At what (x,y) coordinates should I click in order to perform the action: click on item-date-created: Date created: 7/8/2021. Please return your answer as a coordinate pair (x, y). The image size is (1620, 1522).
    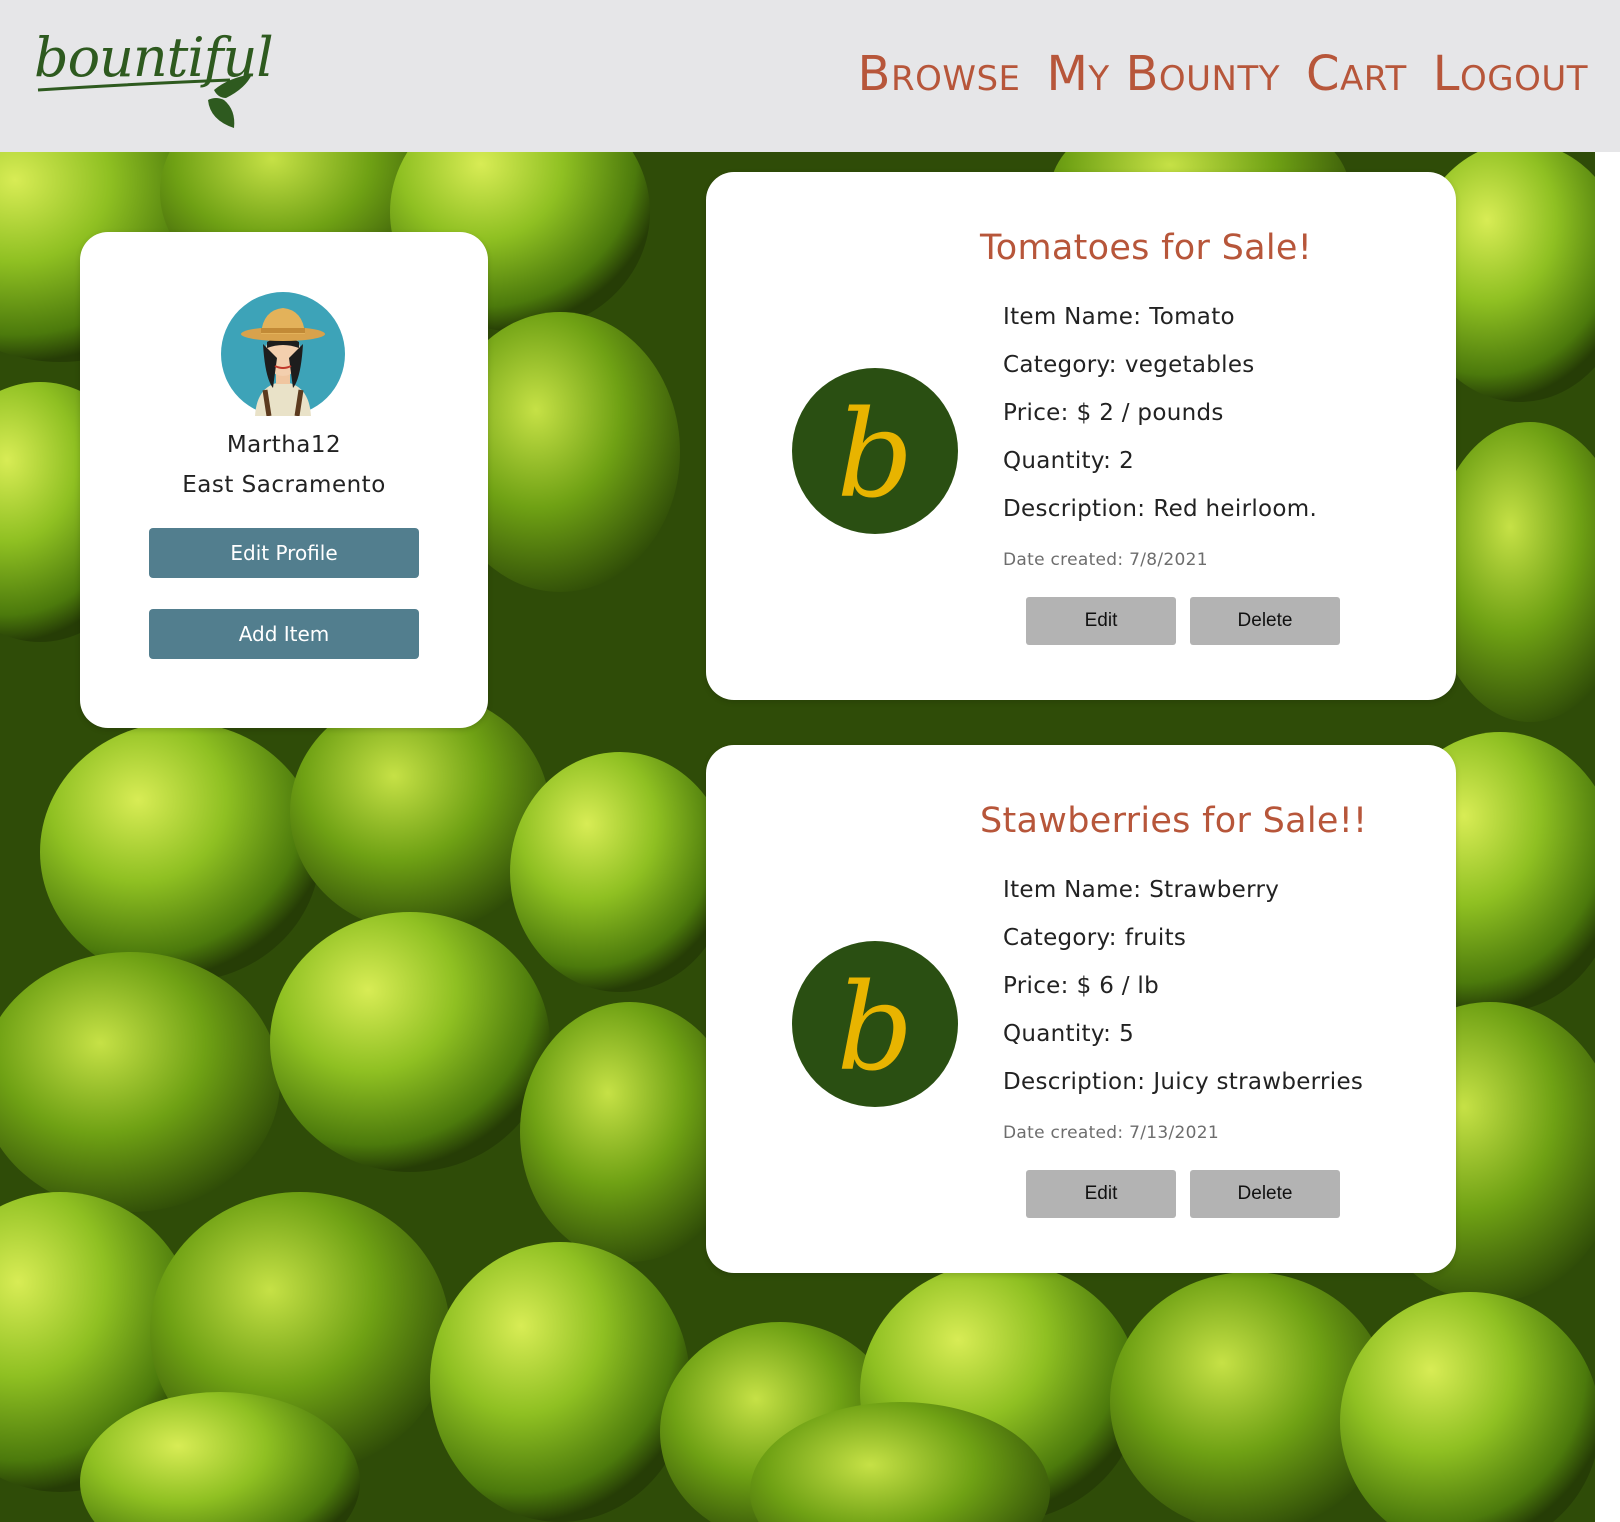
    Looking at the image, I should click on (1105, 560).